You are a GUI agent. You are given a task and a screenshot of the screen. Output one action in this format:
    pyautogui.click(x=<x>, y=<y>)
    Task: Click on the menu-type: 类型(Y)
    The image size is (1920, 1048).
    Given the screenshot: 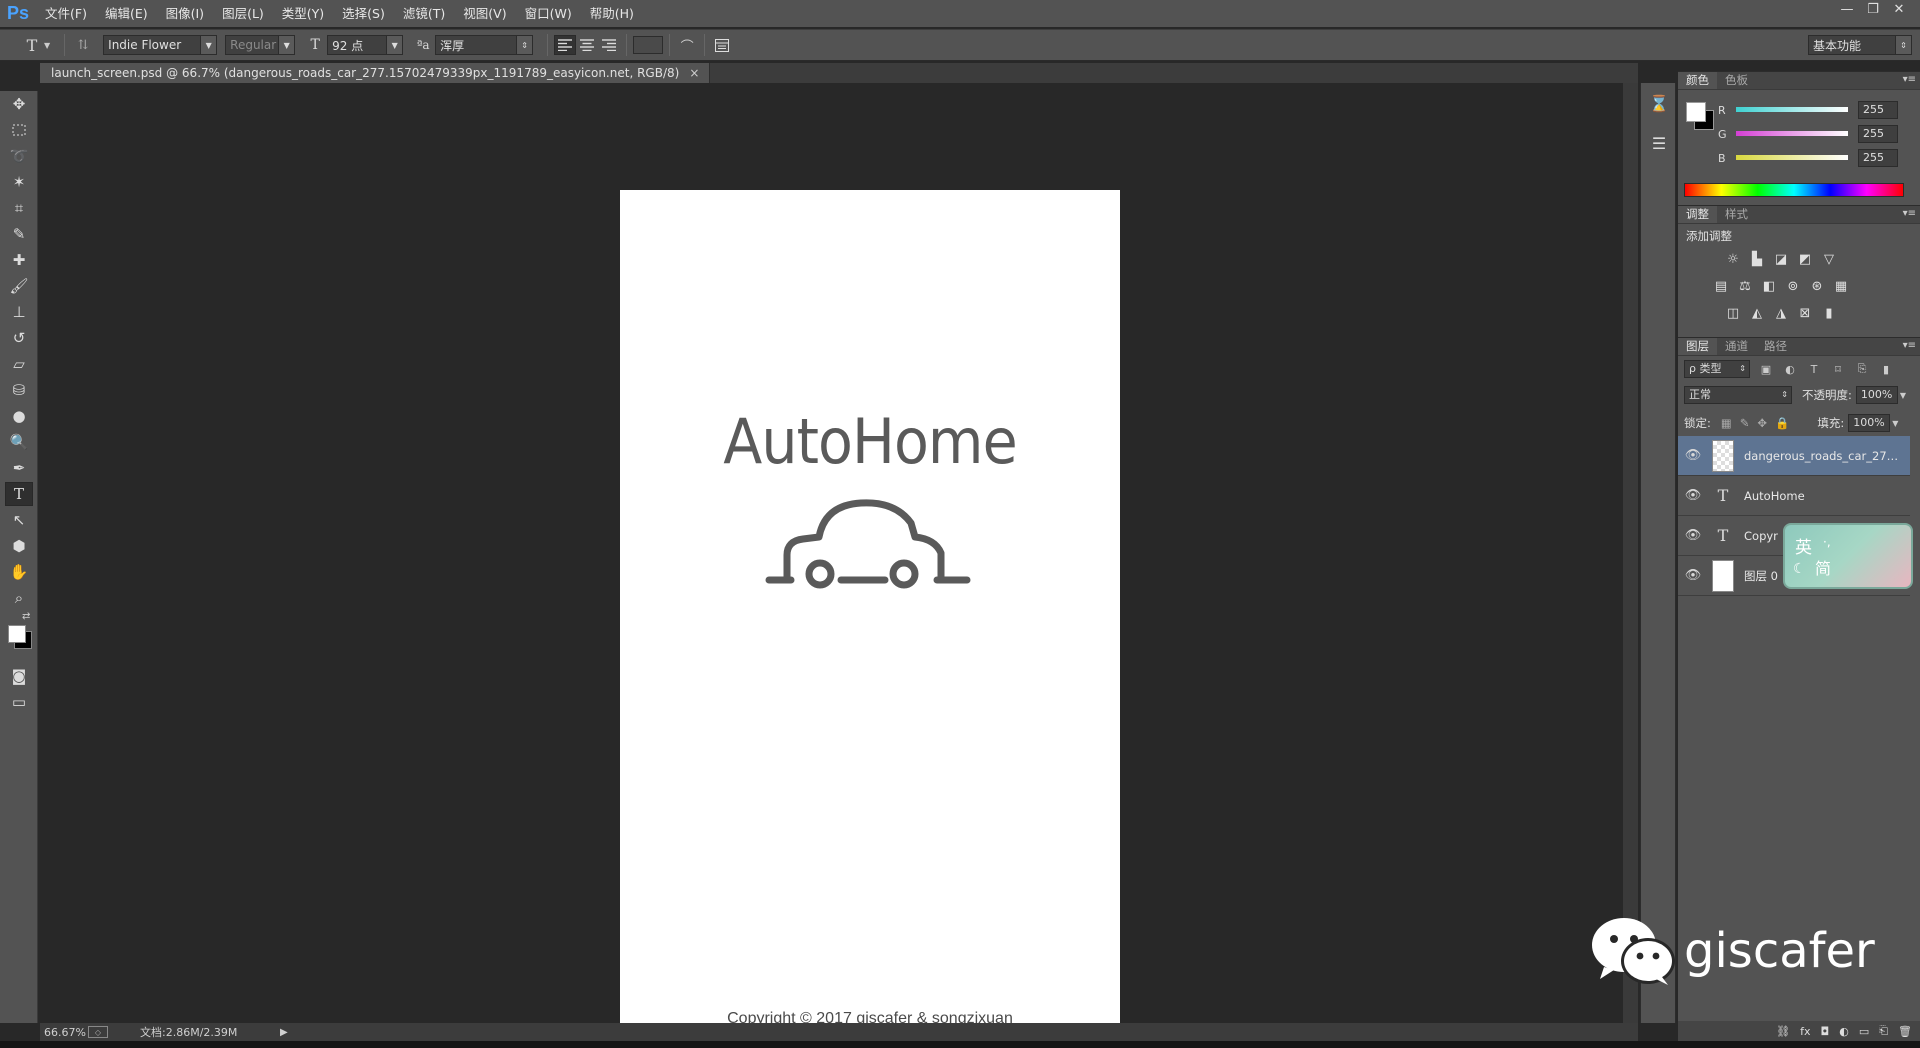 What is the action you would take?
    pyautogui.click(x=303, y=13)
    